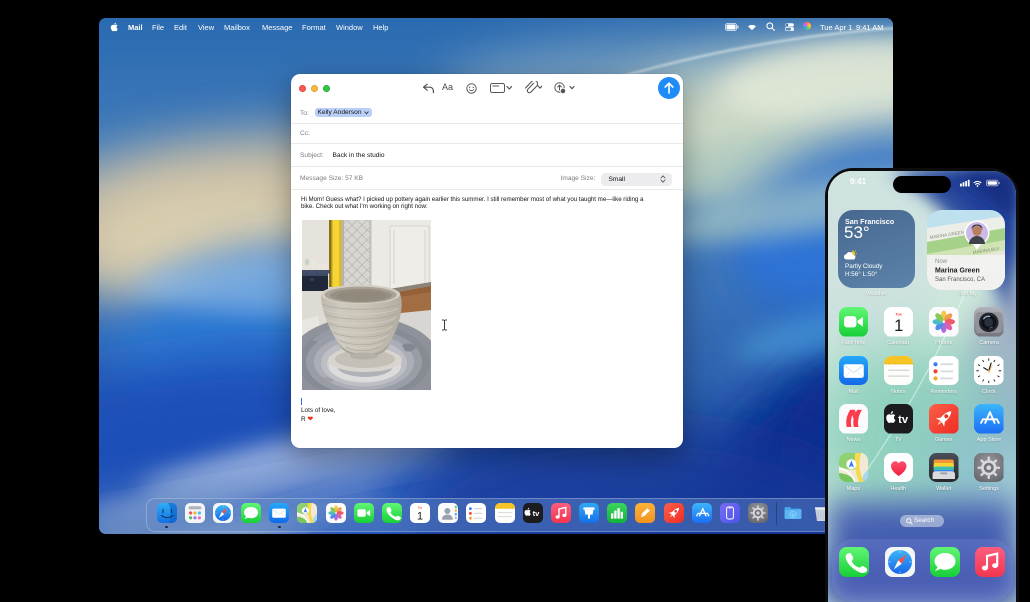  I want to click on svg-text: Tue, so click(898, 314).